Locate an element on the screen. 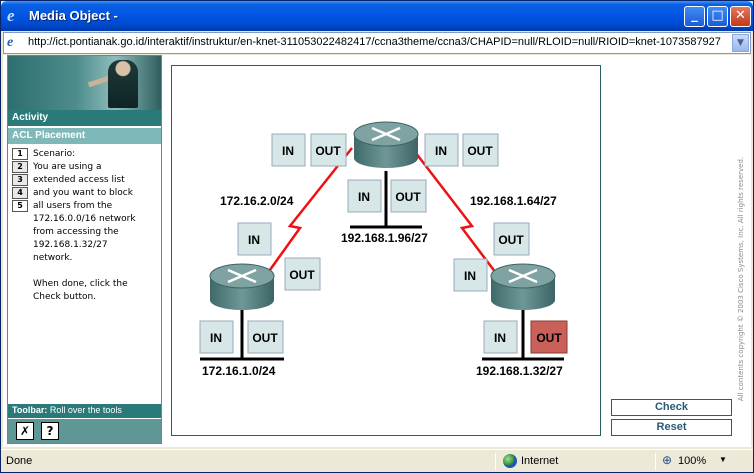 This screenshot has width=754, height=473. close-button: ✕ is located at coordinates (740, 16).